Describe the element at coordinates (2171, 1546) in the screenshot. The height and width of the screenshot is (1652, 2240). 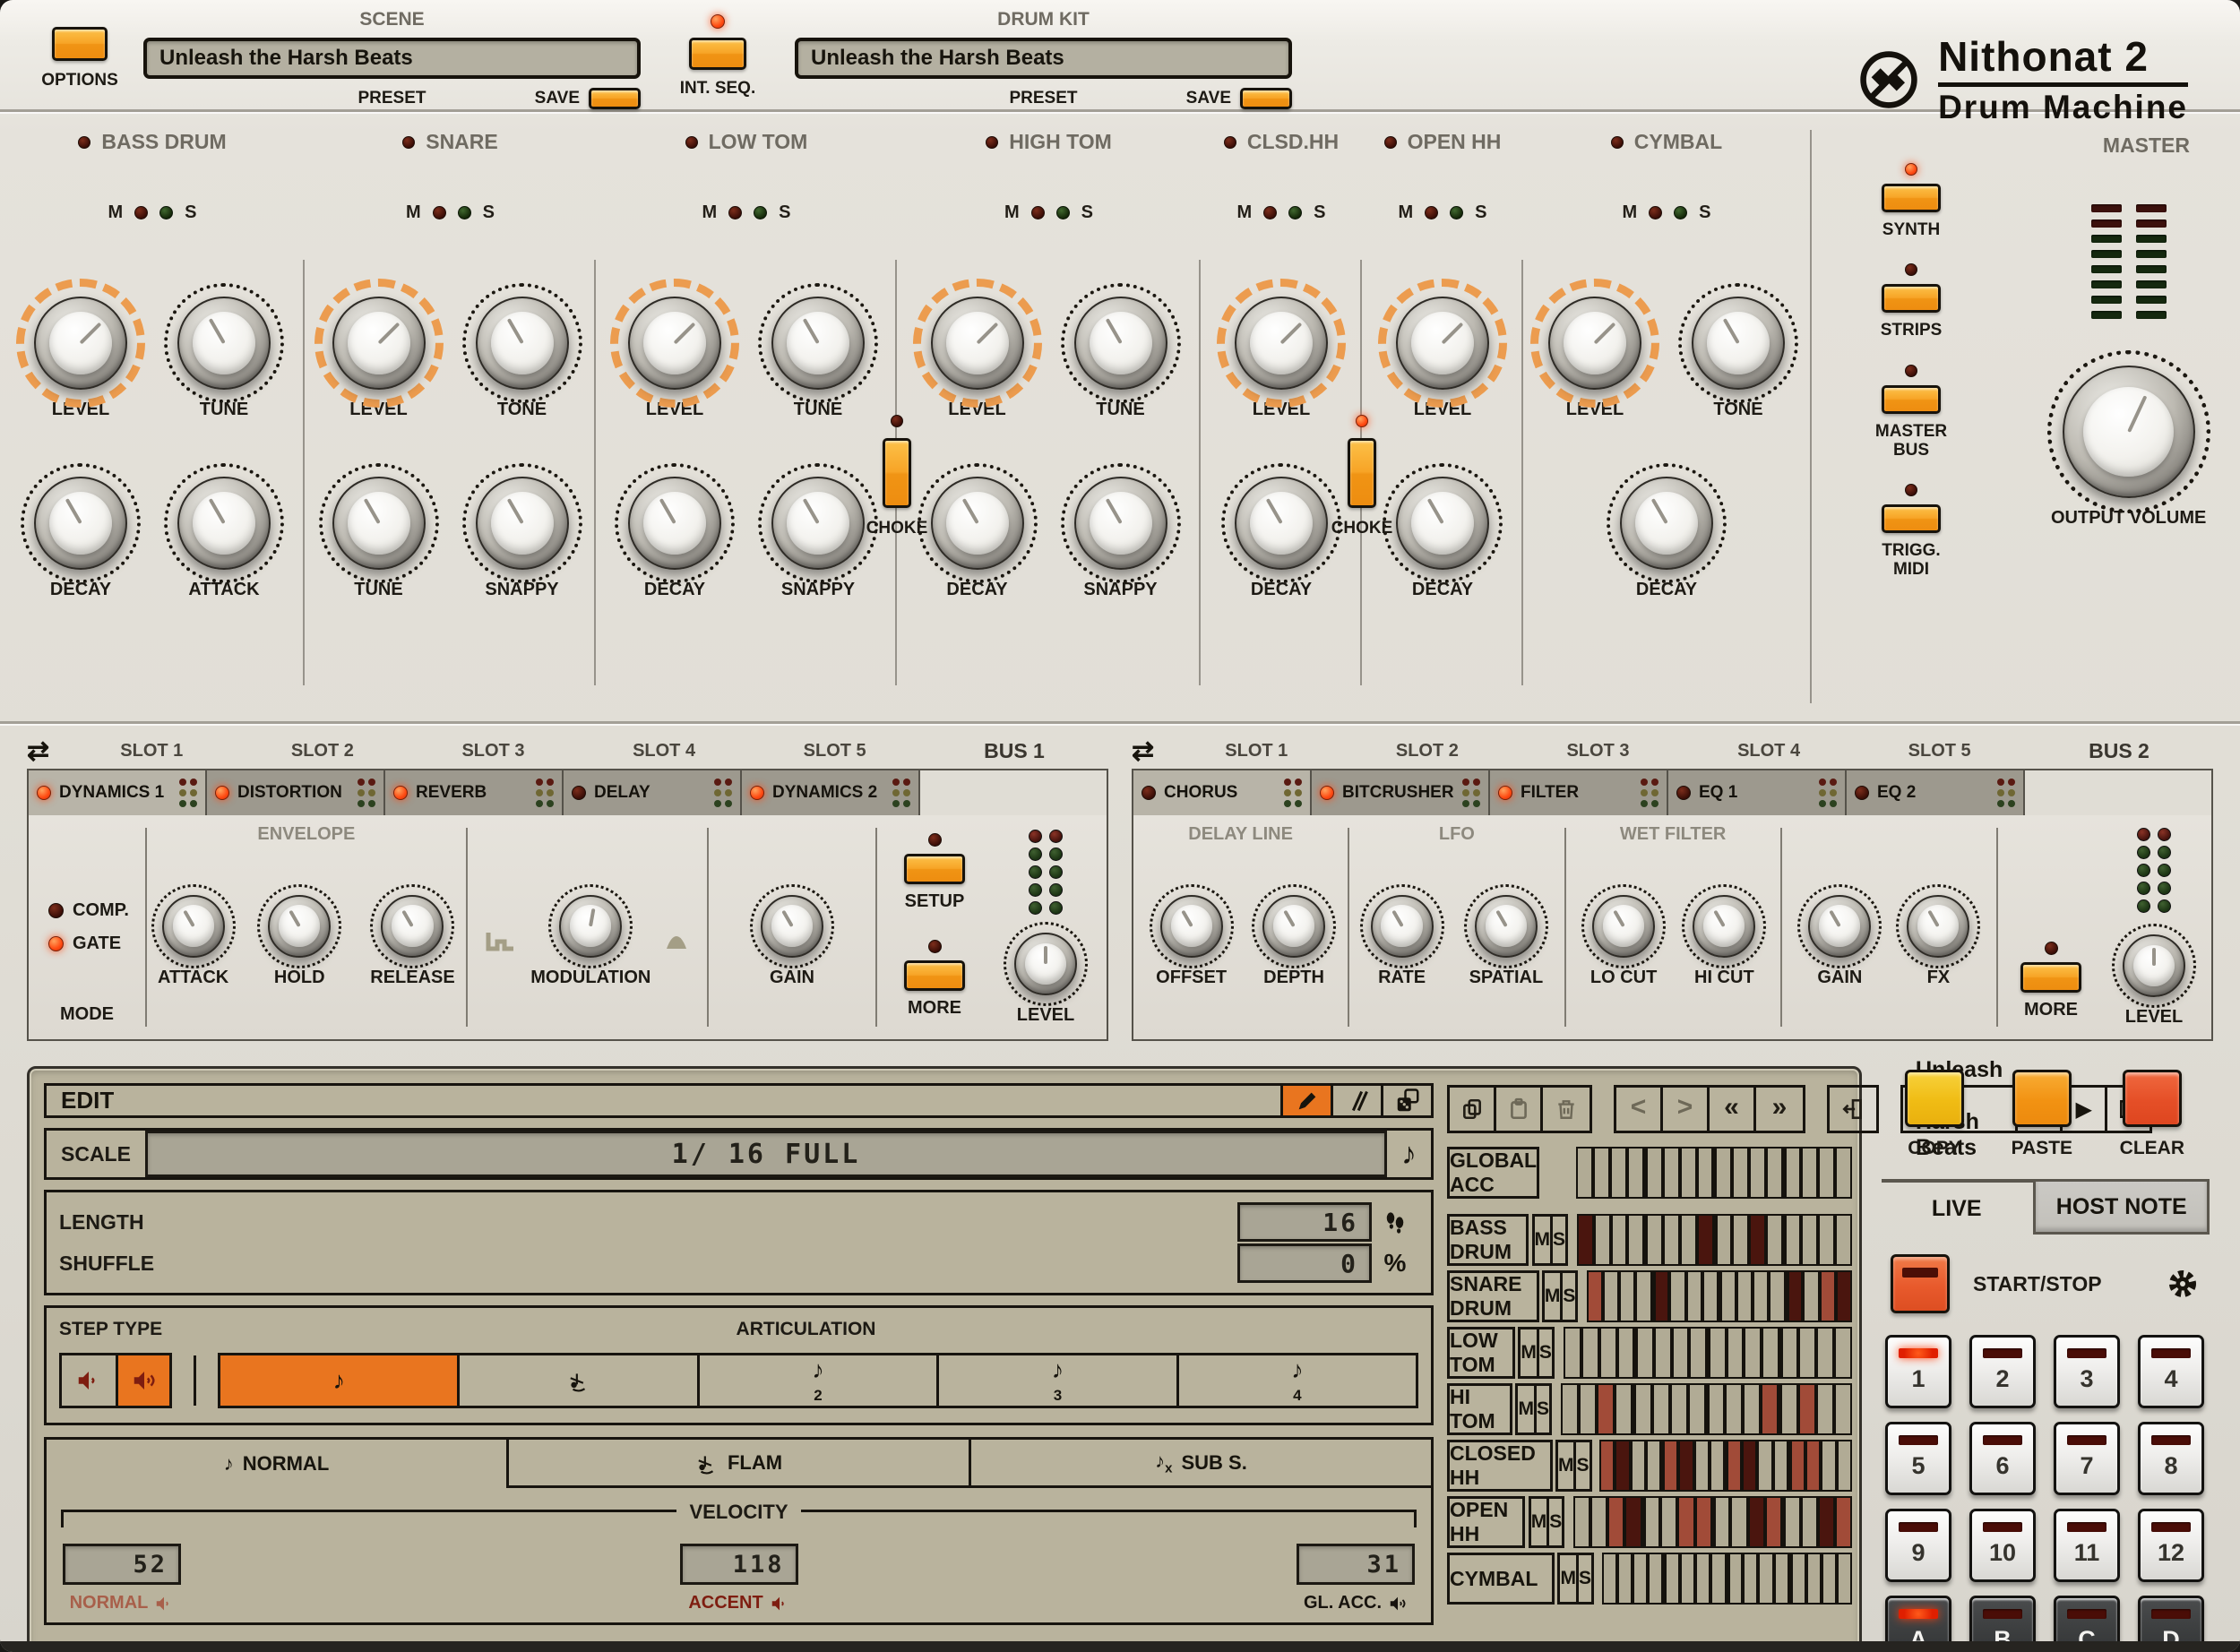
I see `pattern-pad-12: 12` at that location.